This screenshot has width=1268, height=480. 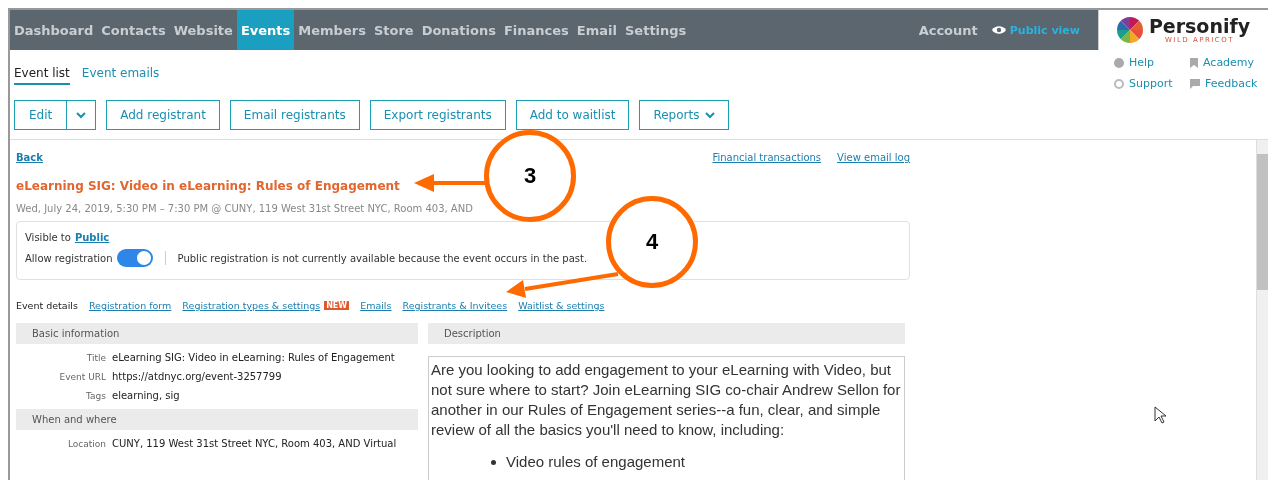 What do you see at coordinates (652, 242) in the screenshot?
I see `callout-number: 4` at bounding box center [652, 242].